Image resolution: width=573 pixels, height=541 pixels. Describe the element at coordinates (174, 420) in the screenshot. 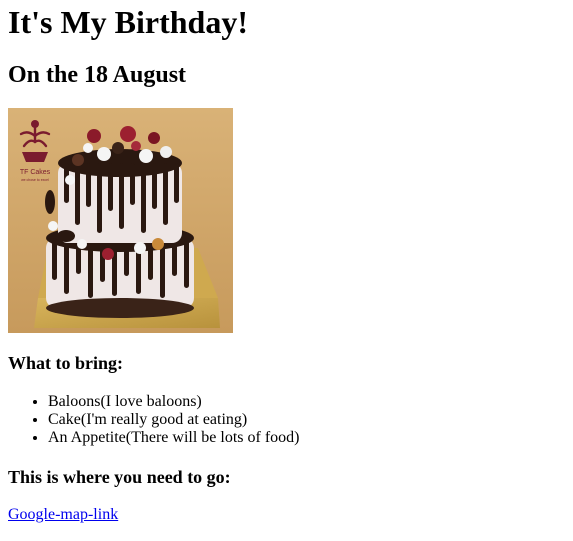

I see `list-item: Cake(I'm really good at eating)` at that location.